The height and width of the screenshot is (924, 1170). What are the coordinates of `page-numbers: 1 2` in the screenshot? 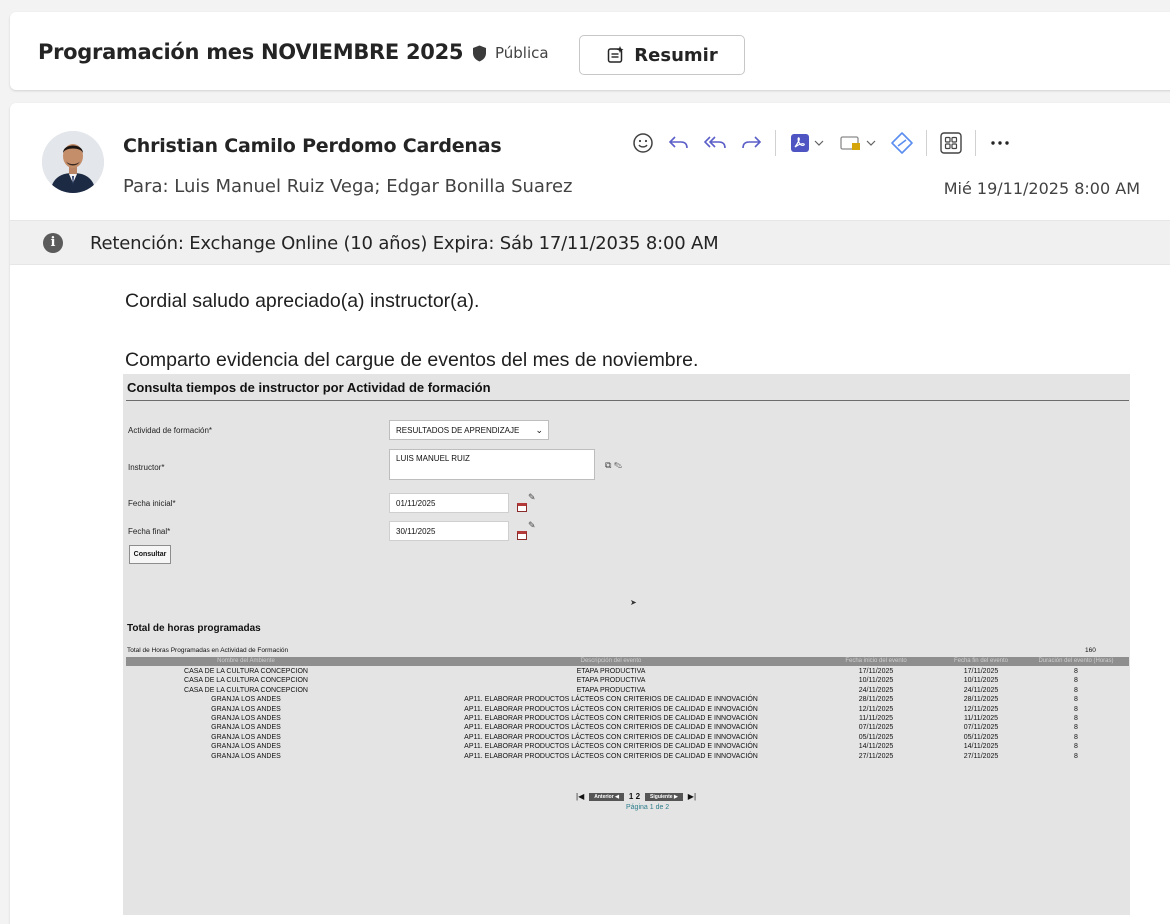 It's located at (634, 796).